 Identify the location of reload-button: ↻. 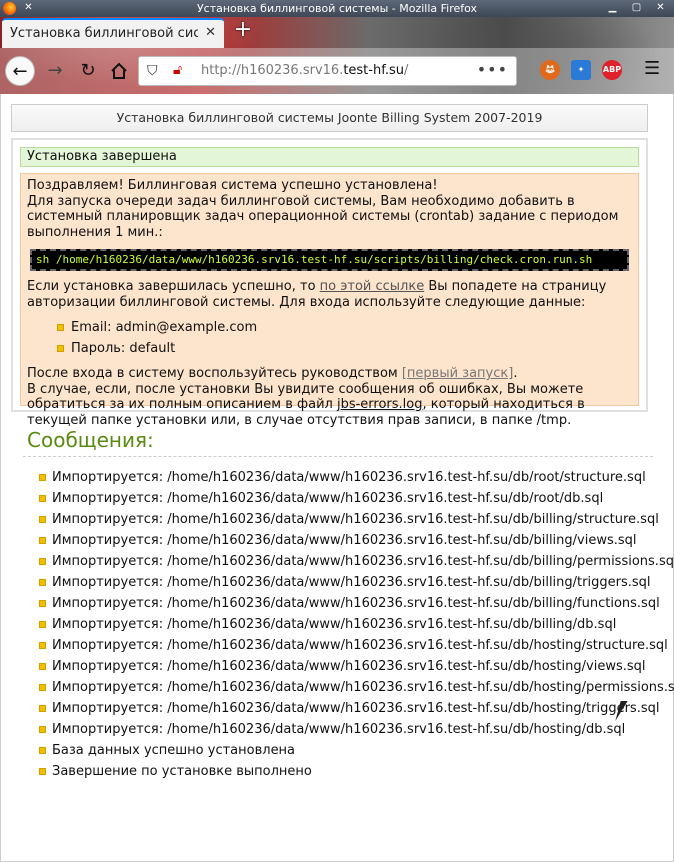
(88, 71).